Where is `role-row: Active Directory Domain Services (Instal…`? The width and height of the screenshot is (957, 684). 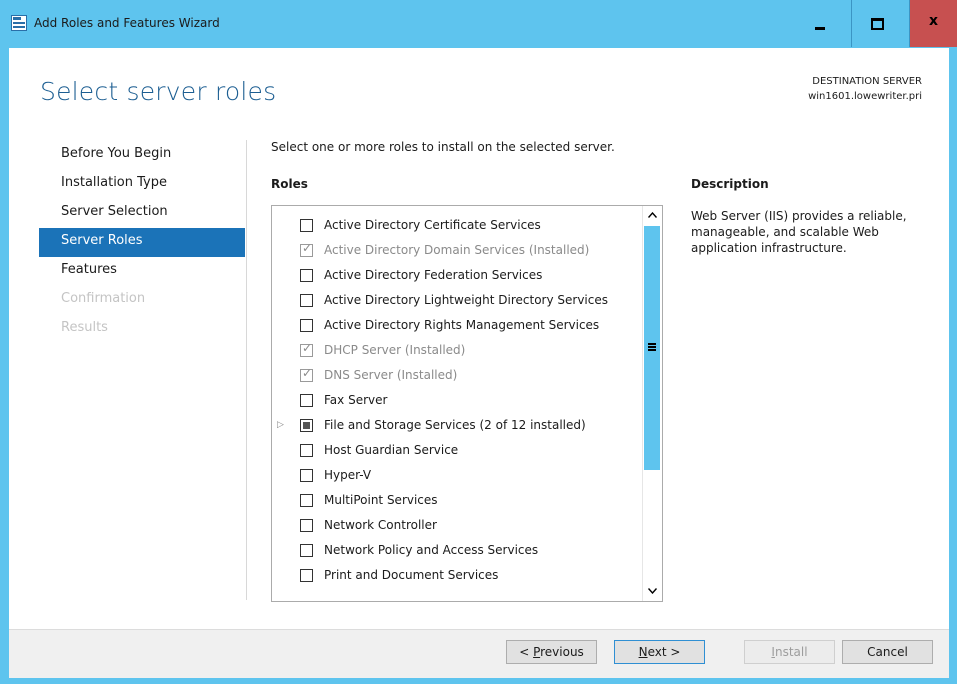 role-row: Active Directory Domain Services (Instal… is located at coordinates (457, 251).